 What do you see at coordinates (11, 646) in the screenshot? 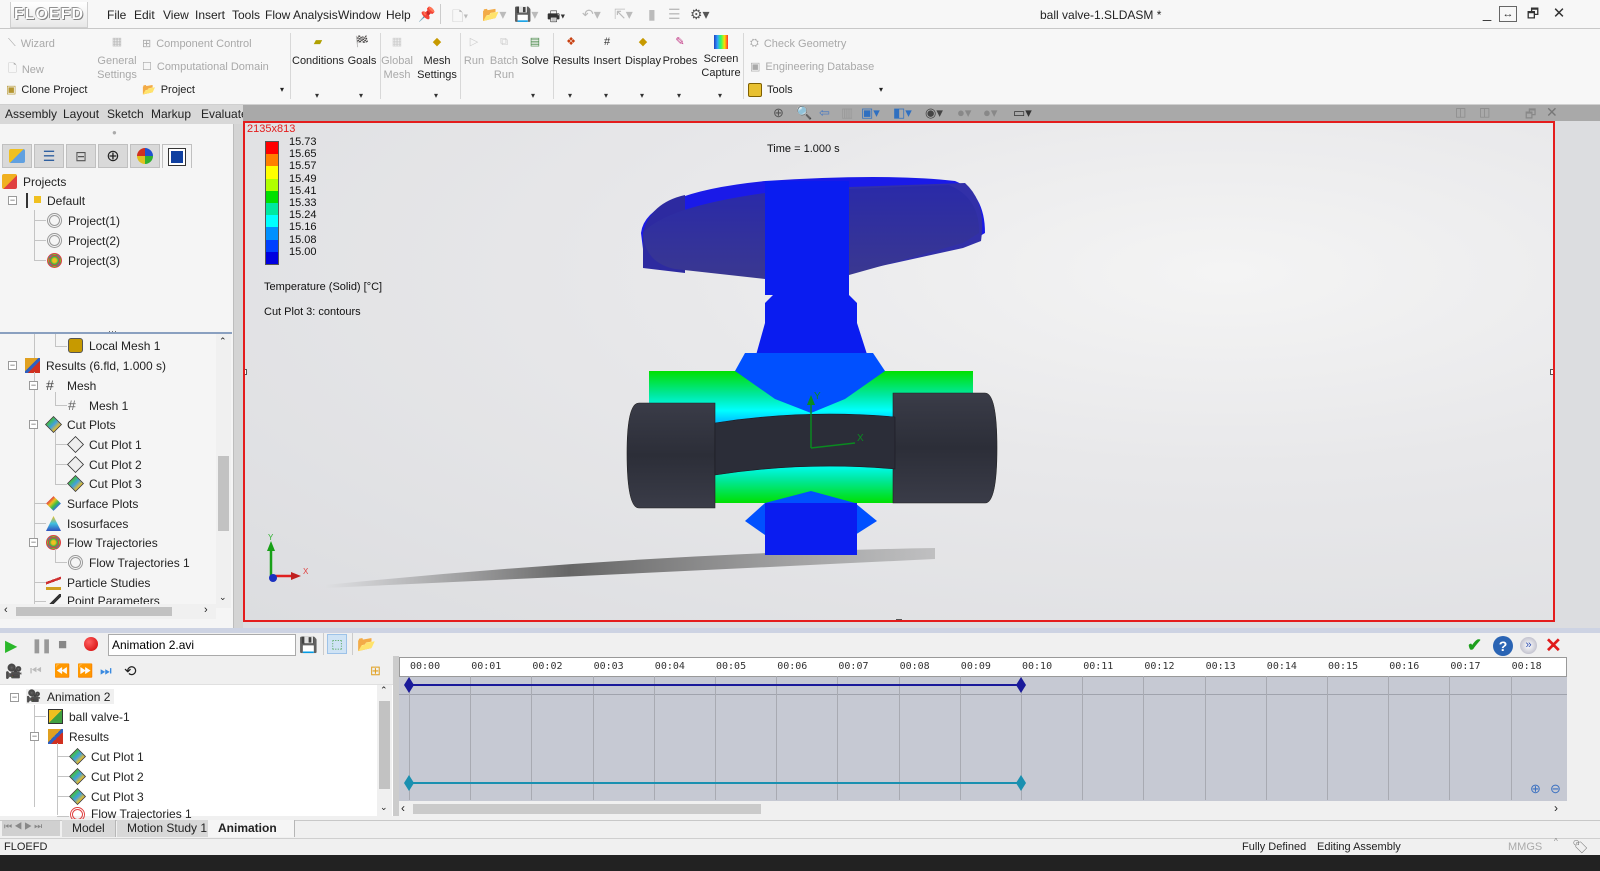
I see `play-button: ▶` at bounding box center [11, 646].